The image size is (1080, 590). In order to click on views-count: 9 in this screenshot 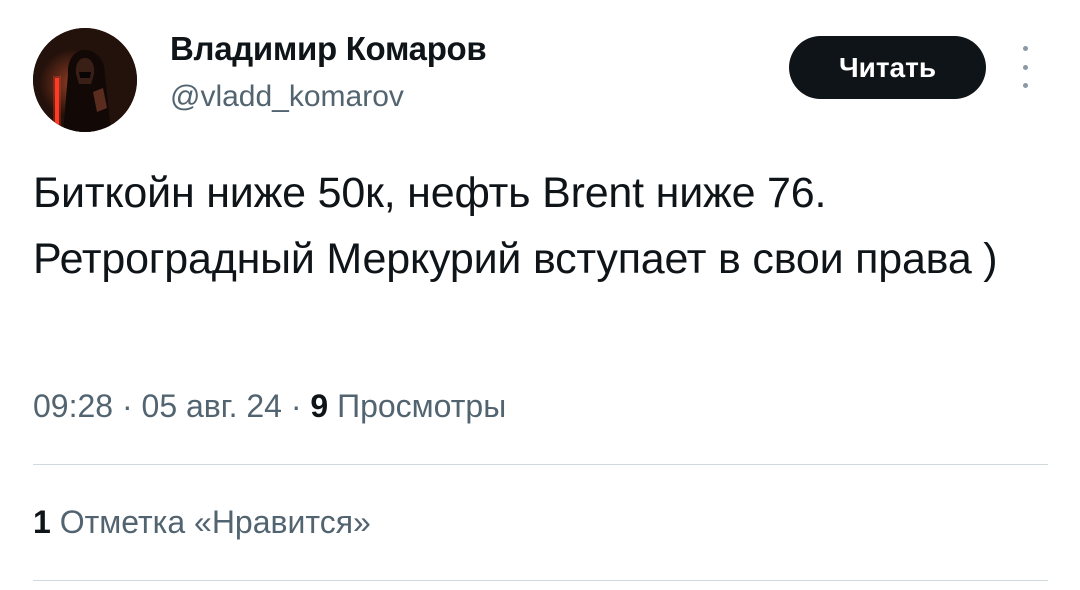, I will do `click(319, 406)`.